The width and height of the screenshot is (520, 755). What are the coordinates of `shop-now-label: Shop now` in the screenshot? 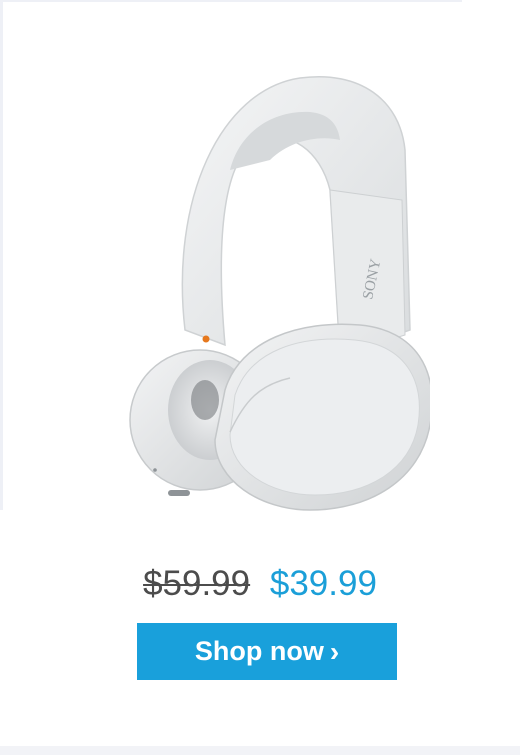 It's located at (259, 651).